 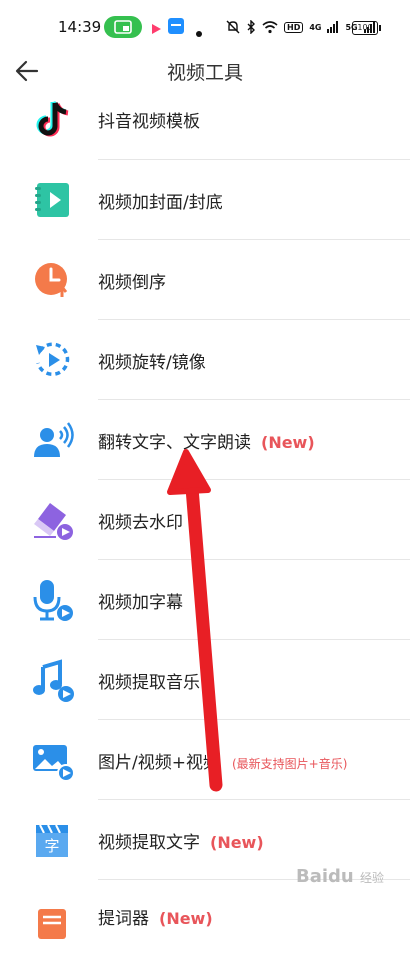 I want to click on list-item-add-subtitle: 视频加字幕, so click(x=205, y=600).